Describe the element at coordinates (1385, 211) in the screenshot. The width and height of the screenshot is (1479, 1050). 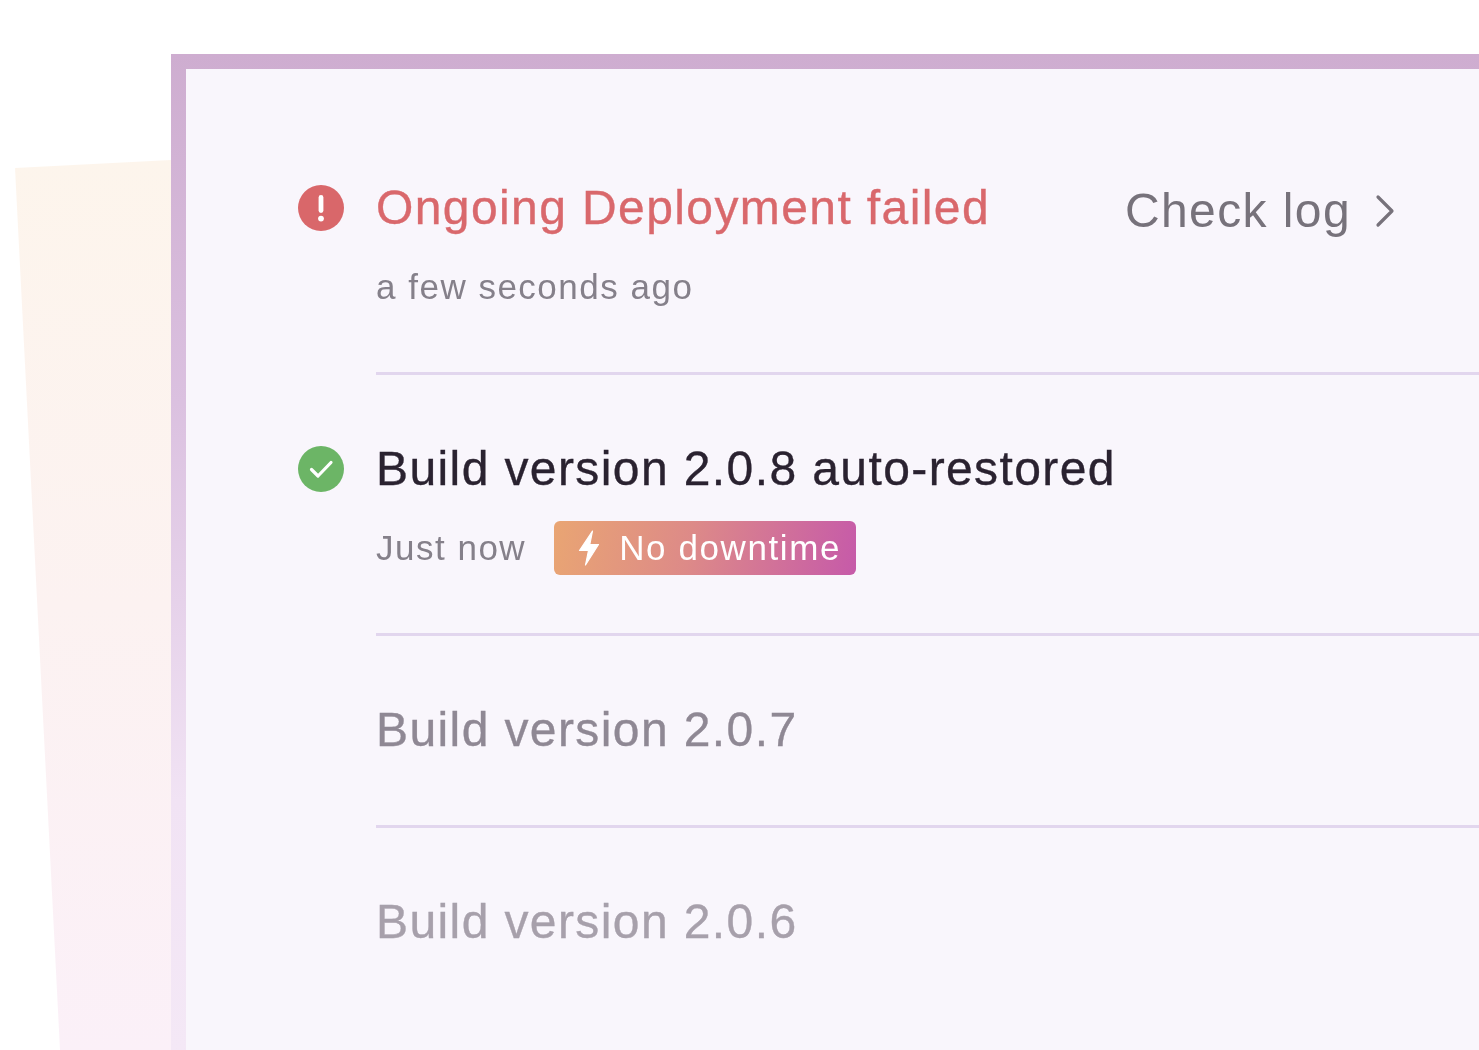
I see `chevron-right-icon` at that location.